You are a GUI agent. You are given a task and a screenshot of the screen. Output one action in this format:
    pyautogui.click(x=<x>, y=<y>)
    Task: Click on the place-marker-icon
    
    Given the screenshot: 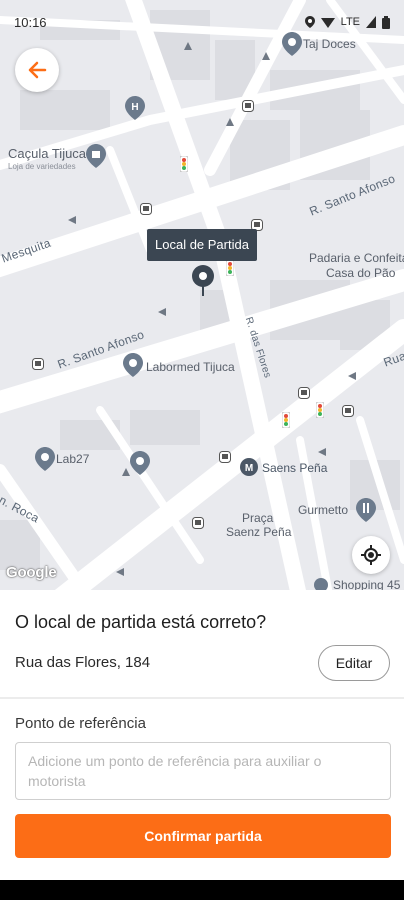 What is the action you would take?
    pyautogui.click(x=140, y=463)
    